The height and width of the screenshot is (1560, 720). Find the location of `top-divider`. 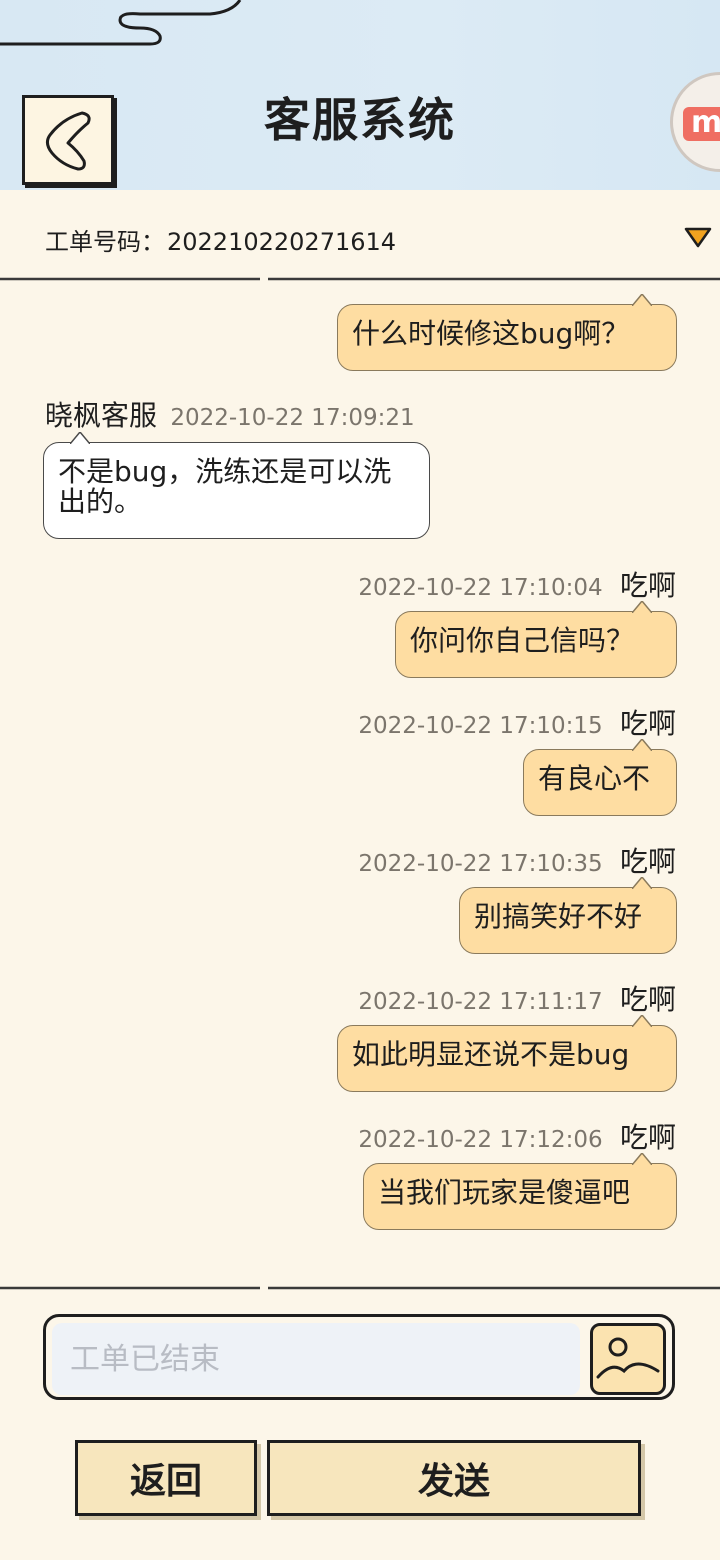

top-divider is located at coordinates (360, 279).